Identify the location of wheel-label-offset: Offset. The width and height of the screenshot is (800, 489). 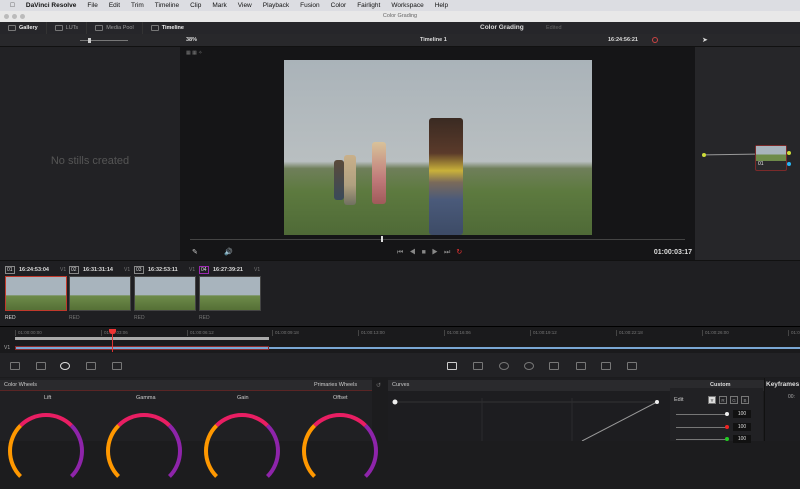
(340, 398).